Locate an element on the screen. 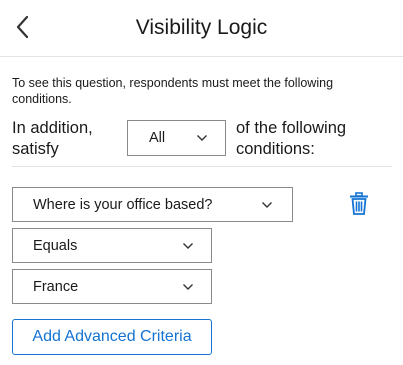 The height and width of the screenshot is (365, 403). page-title: Visibility Logic is located at coordinates (201, 27).